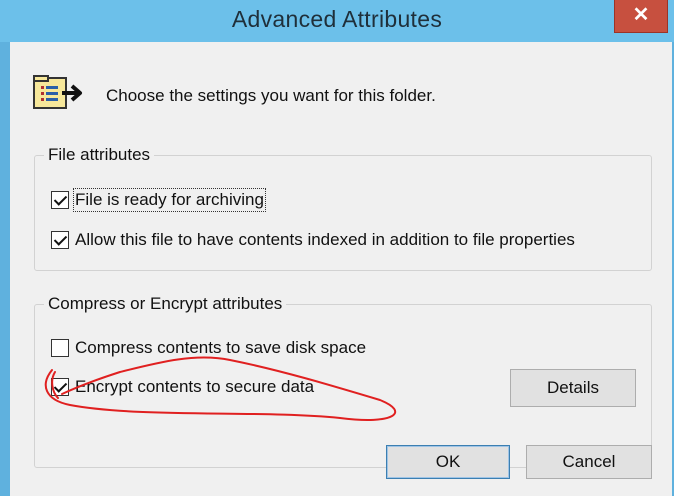 The height and width of the screenshot is (496, 674). What do you see at coordinates (221, 347) in the screenshot?
I see `compress-checkbox-label: Compress contents to save disk space` at bounding box center [221, 347].